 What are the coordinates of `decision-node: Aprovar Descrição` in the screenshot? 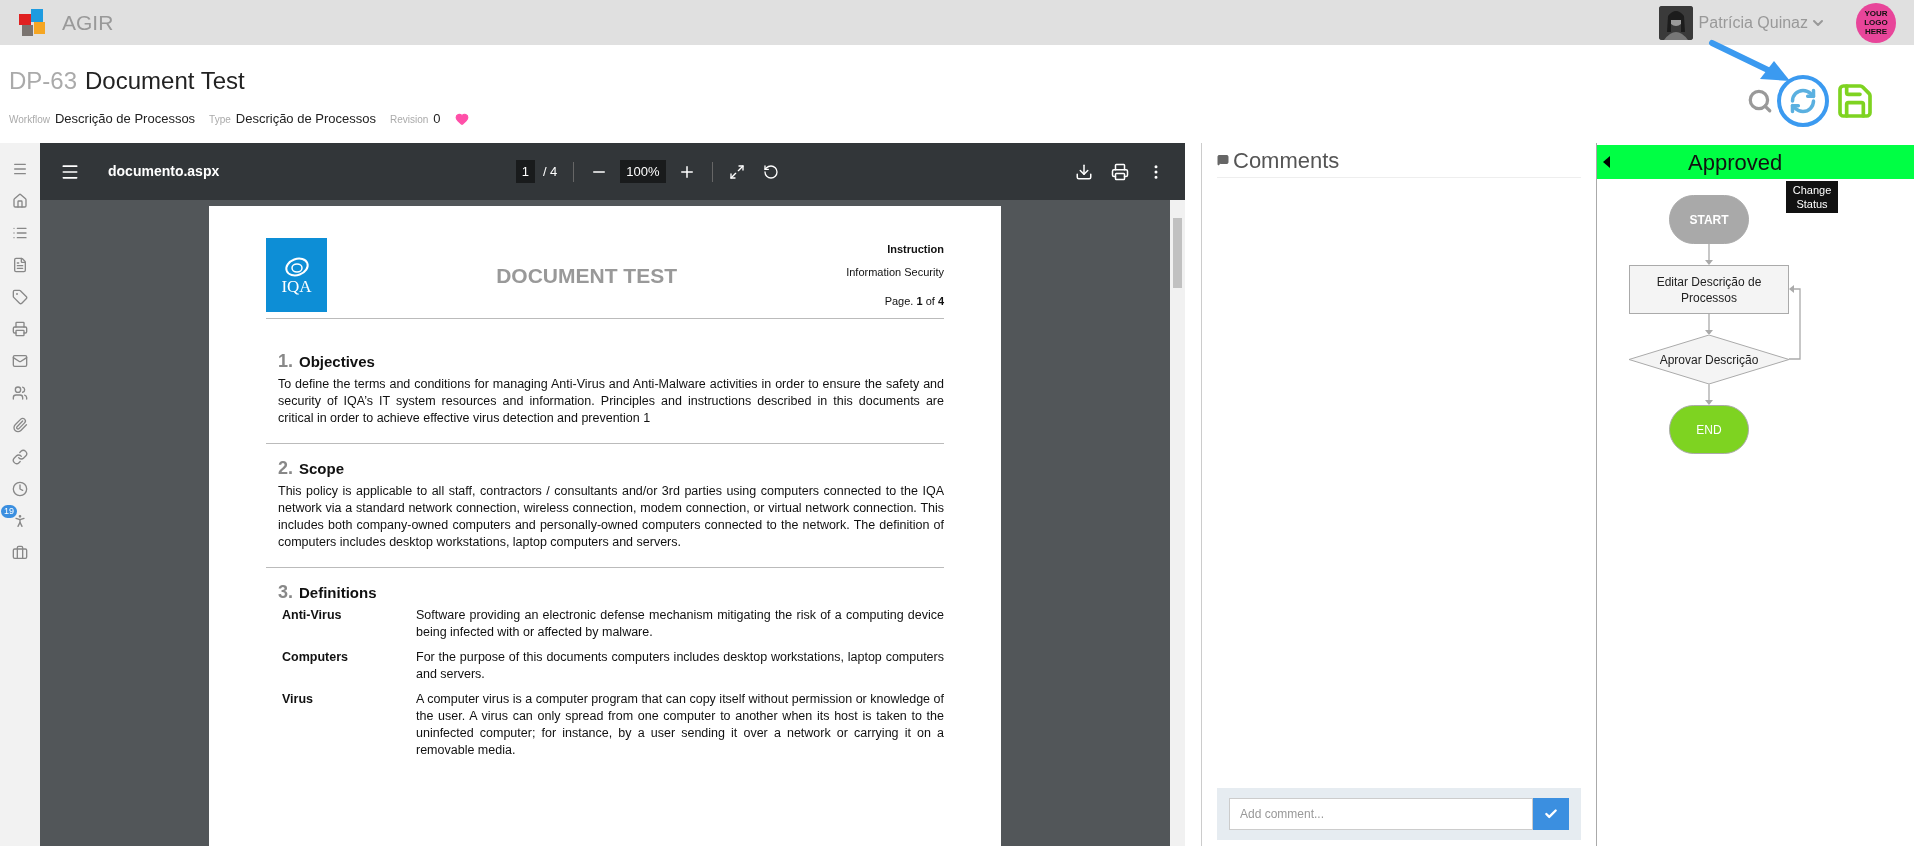 It's located at (1709, 359).